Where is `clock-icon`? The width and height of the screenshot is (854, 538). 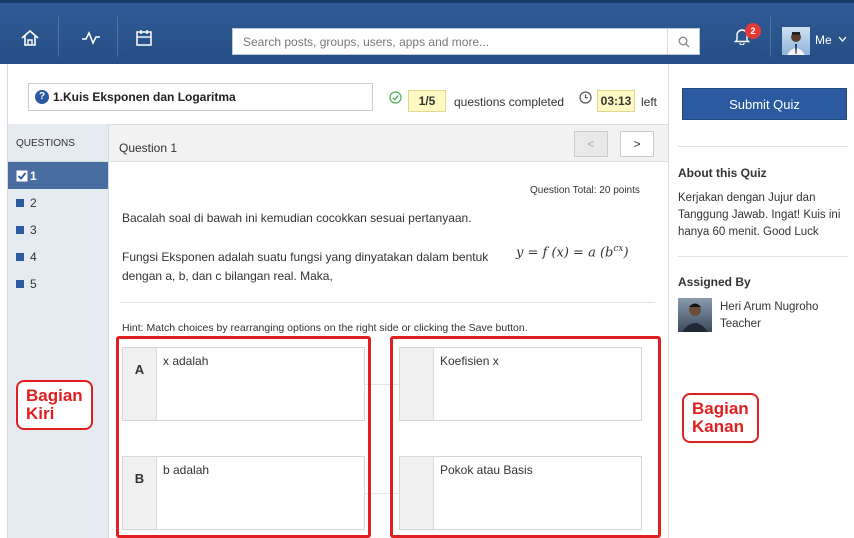 clock-icon is located at coordinates (585, 99).